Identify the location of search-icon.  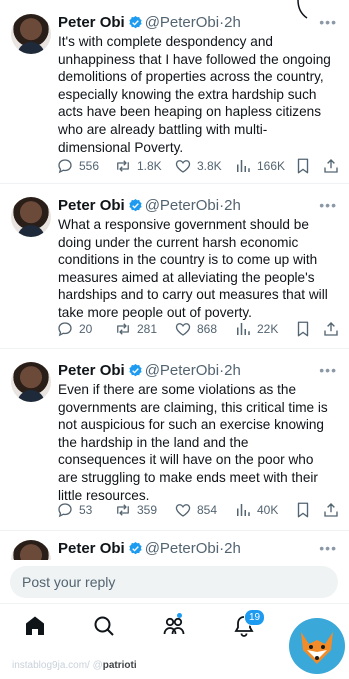
(104, 626).